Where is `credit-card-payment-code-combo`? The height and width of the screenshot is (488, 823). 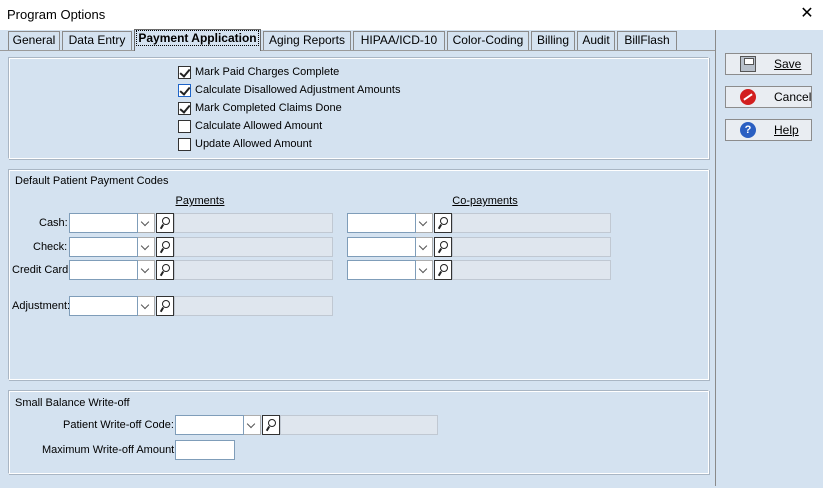
credit-card-payment-code-combo is located at coordinates (121, 270).